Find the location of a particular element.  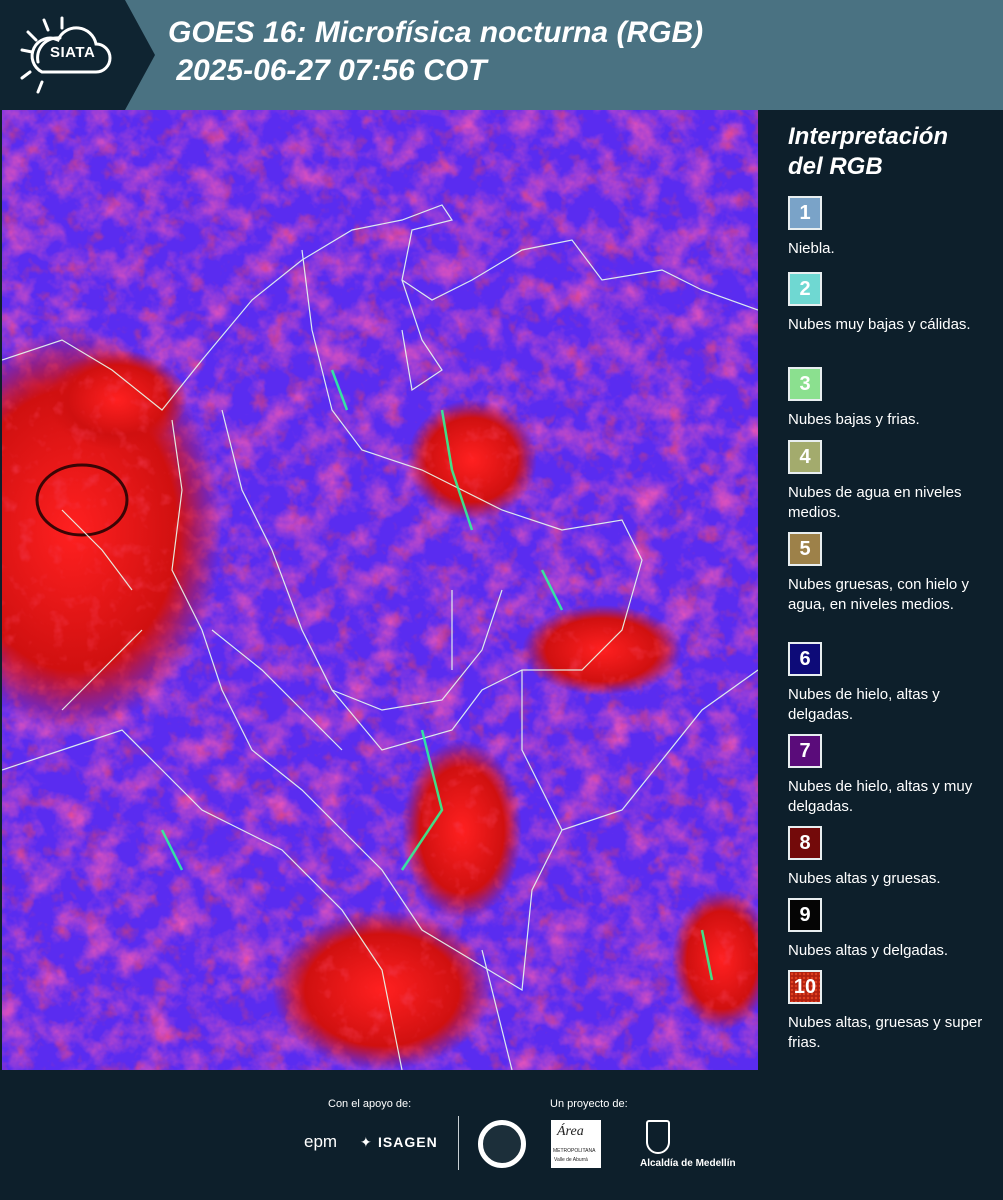

legend-label: Nubes de hielo, altas y delgadas. is located at coordinates (864, 704).